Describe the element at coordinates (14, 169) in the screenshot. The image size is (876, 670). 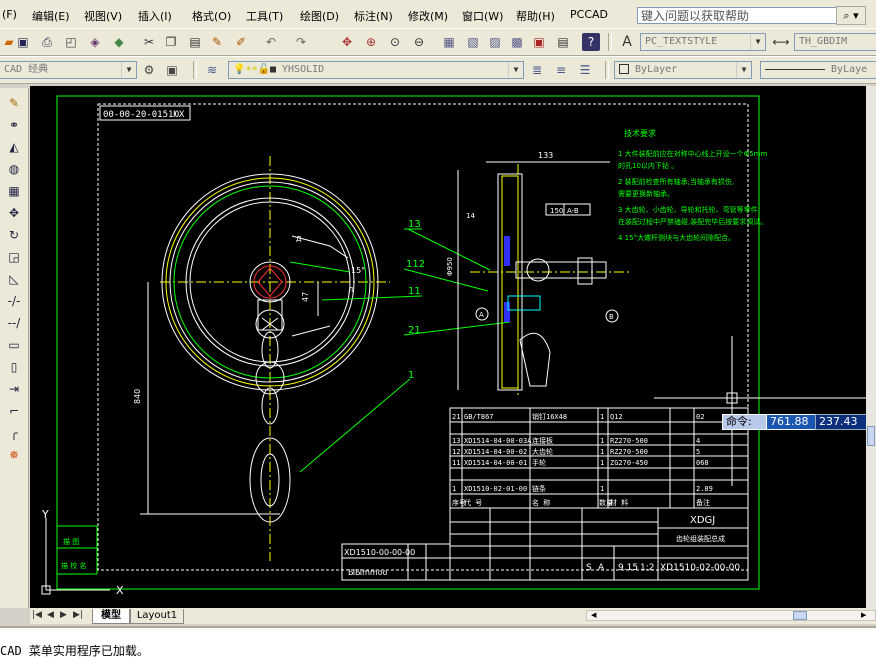
I see `offset-icon: ◍` at that location.